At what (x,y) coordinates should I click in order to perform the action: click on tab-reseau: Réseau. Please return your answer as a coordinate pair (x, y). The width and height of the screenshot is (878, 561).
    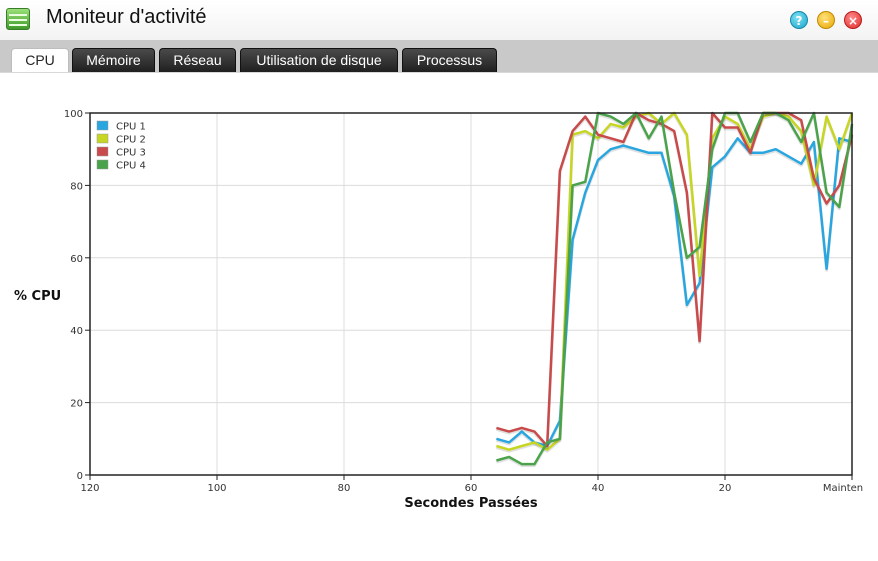
    Looking at the image, I should click on (197, 60).